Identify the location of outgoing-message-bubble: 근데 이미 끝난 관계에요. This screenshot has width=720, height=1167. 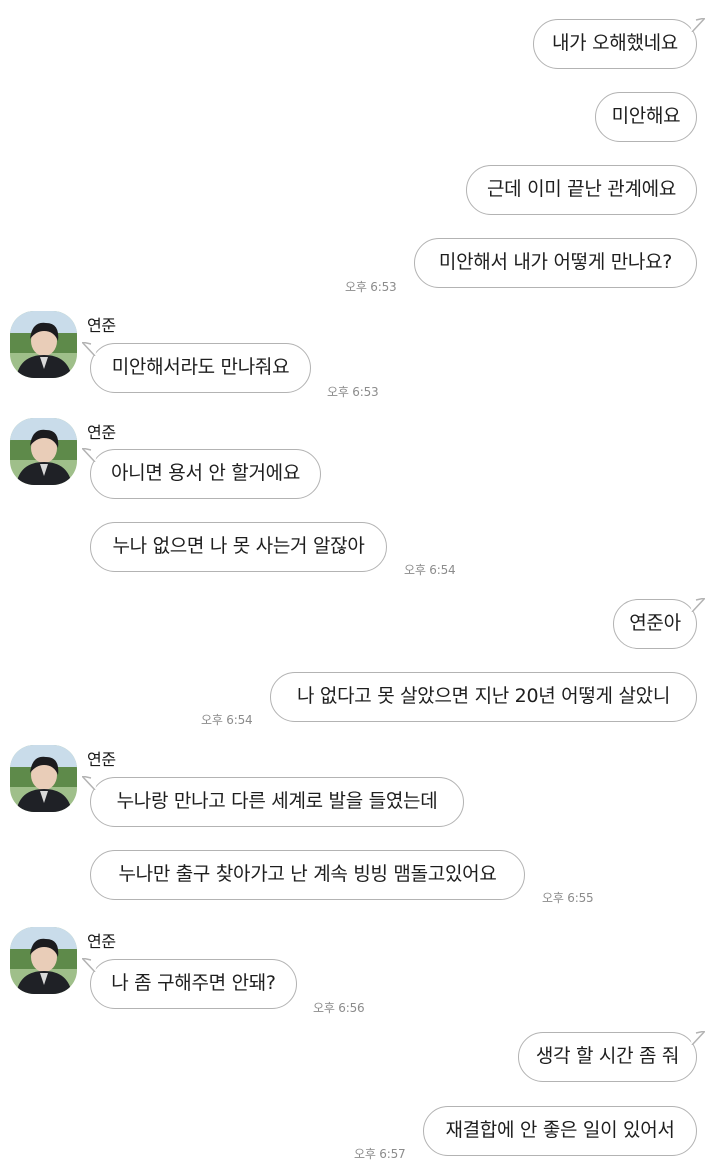
(581, 190).